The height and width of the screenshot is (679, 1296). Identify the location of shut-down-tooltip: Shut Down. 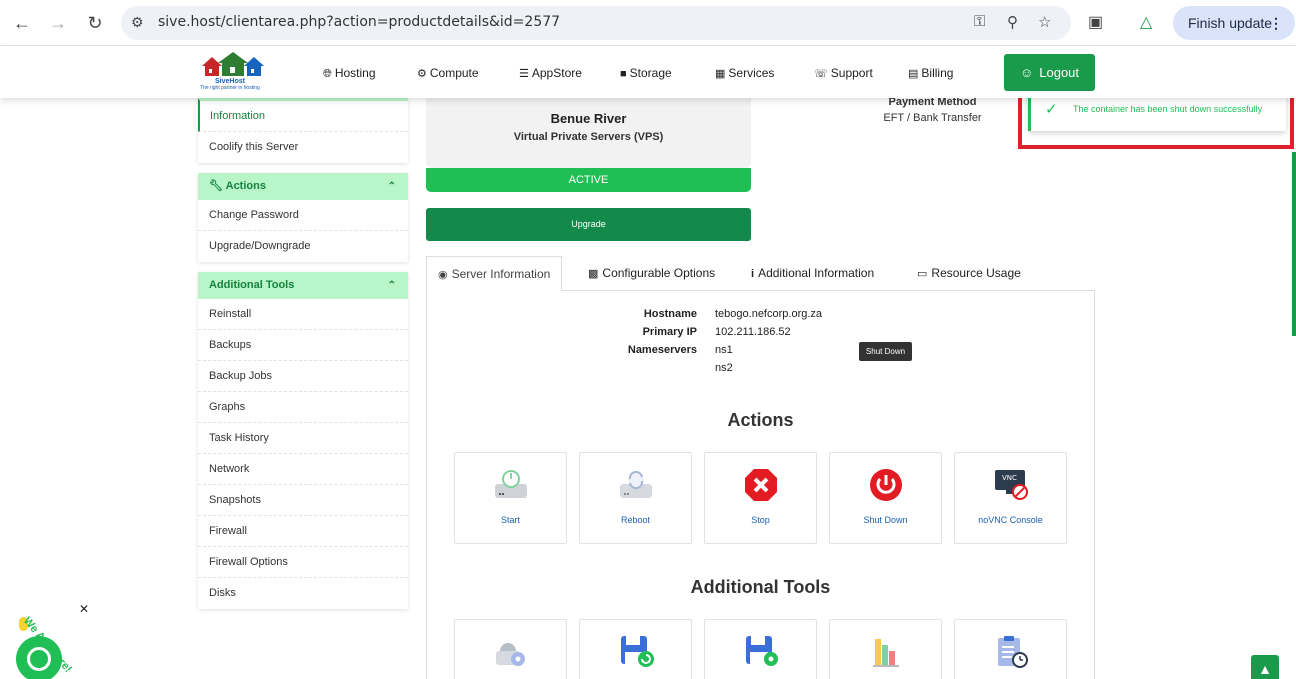
(885, 351).